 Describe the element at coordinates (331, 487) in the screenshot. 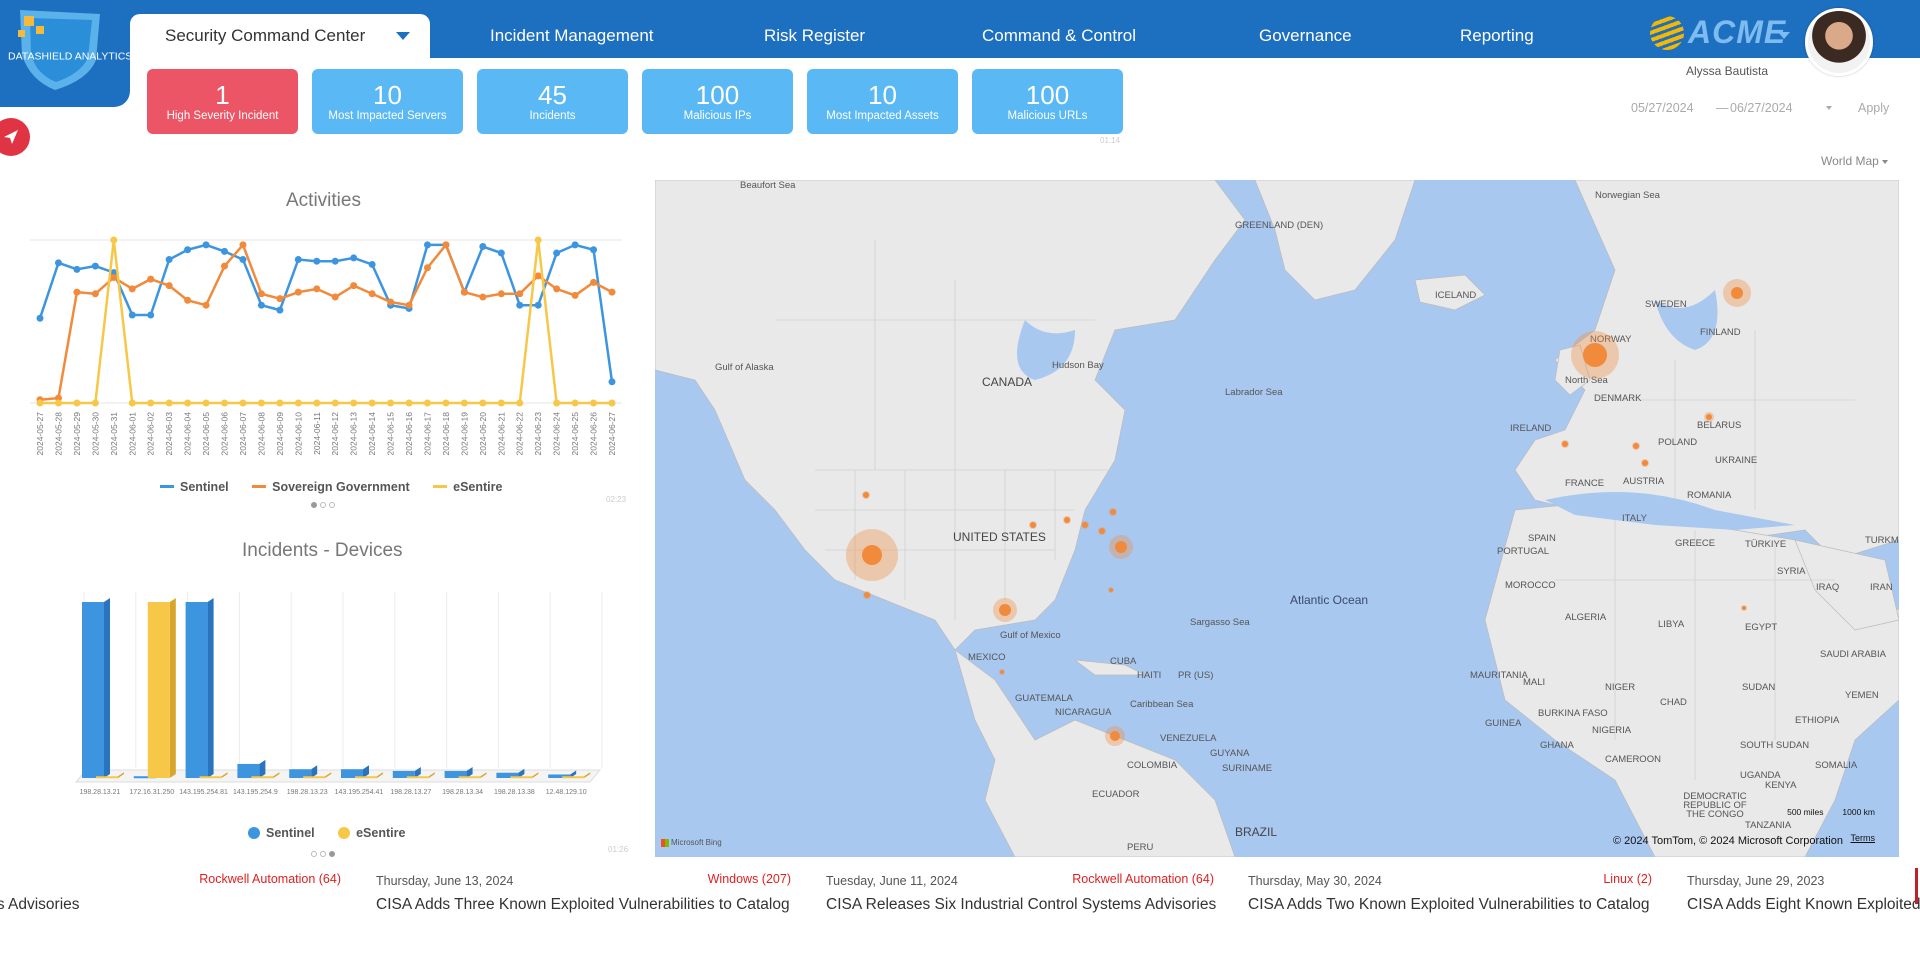

I see `legend-item-sovereign: Sovereign Government` at that location.